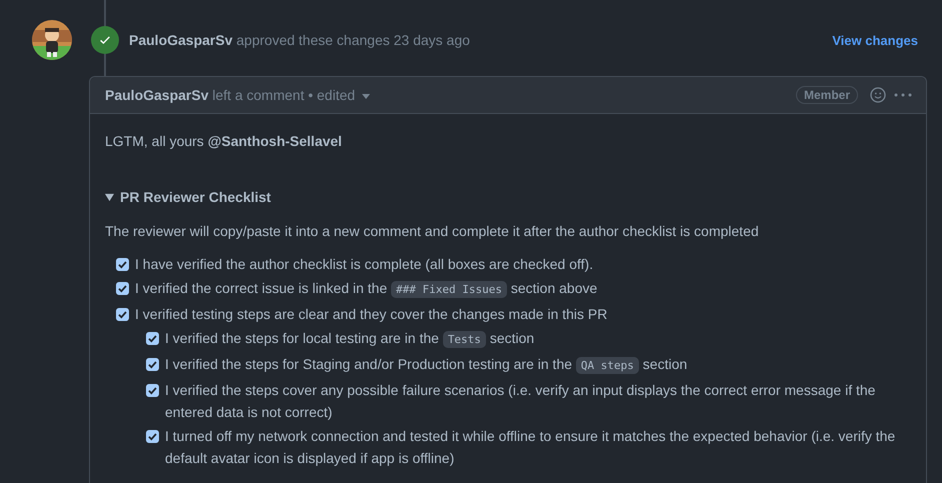 Image resolution: width=942 pixels, height=483 pixels. I want to click on checklist-item-text: I verified the steps for local testing are in the Tests section, so click(349, 339).